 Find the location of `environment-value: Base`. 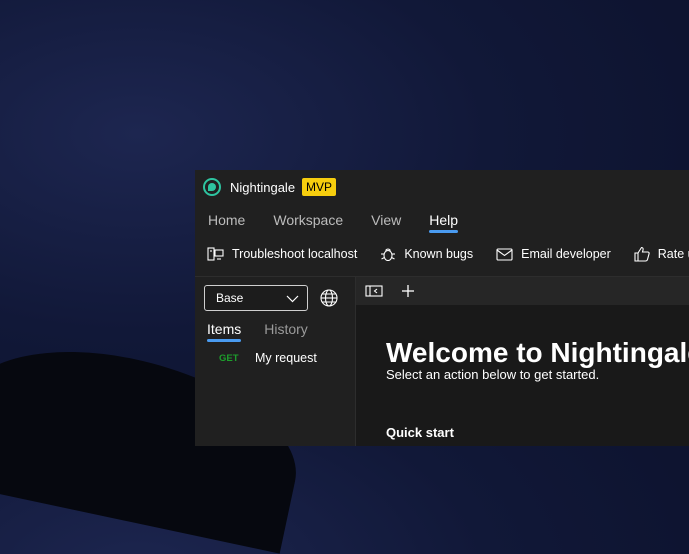

environment-value: Base is located at coordinates (230, 298).